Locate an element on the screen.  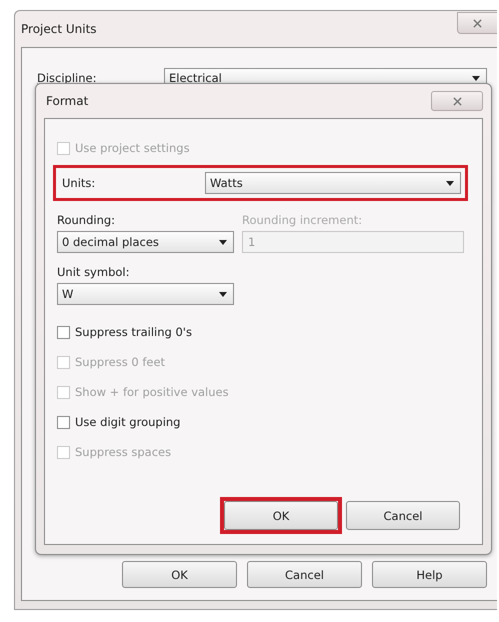
checkbox-label: Show + for positive values is located at coordinates (152, 392).